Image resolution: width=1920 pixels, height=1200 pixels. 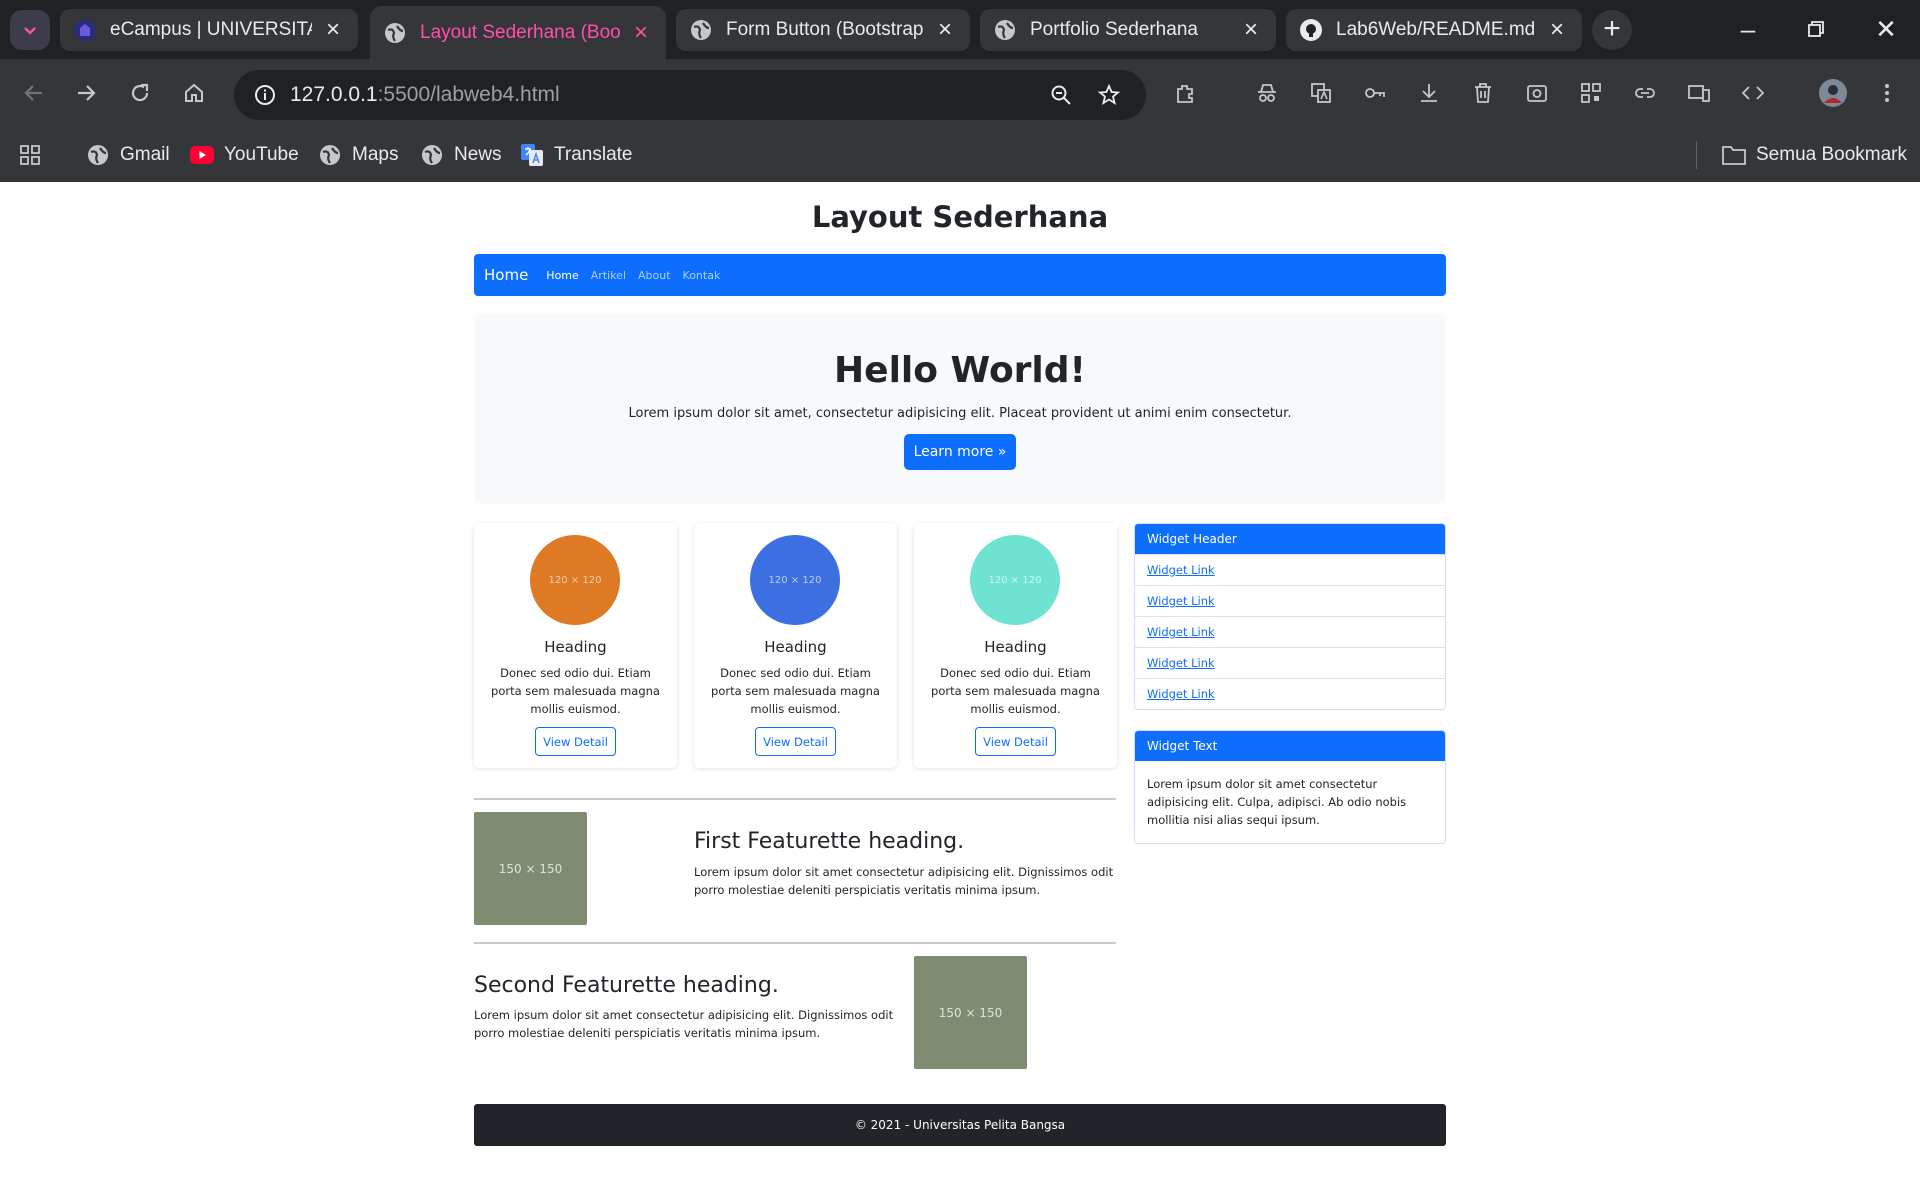 I want to click on url-text: 127.0.0.1:5500/labweb4.html, so click(x=425, y=95).